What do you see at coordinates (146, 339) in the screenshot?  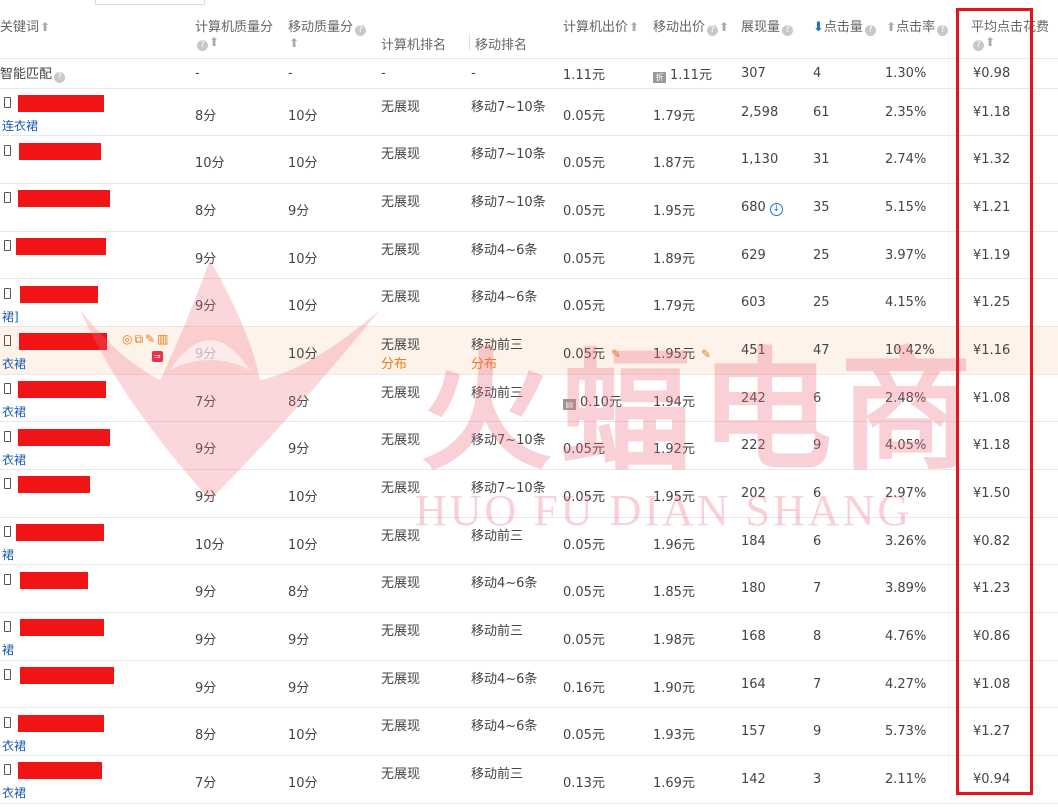 I see `row-tool-icons: ◎⧉✎▥` at bounding box center [146, 339].